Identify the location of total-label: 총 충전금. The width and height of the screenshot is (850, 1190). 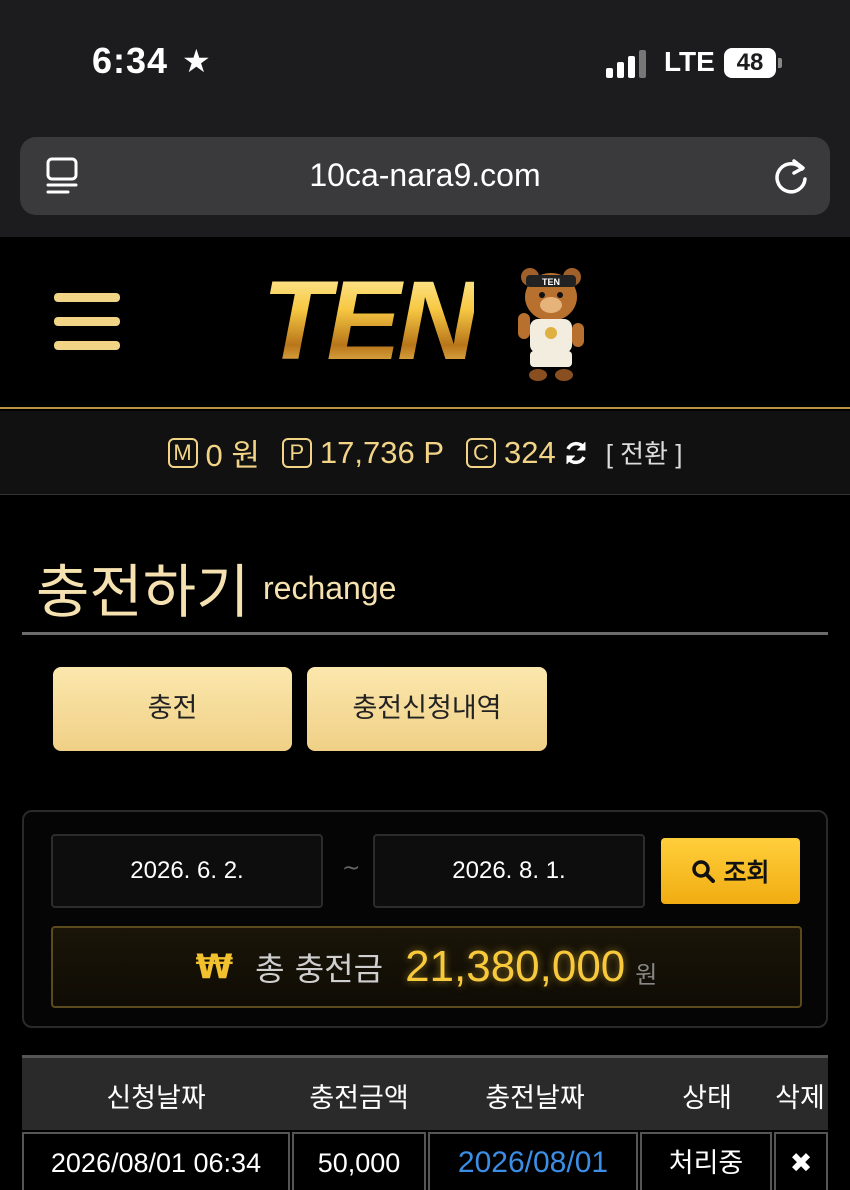
(319, 969).